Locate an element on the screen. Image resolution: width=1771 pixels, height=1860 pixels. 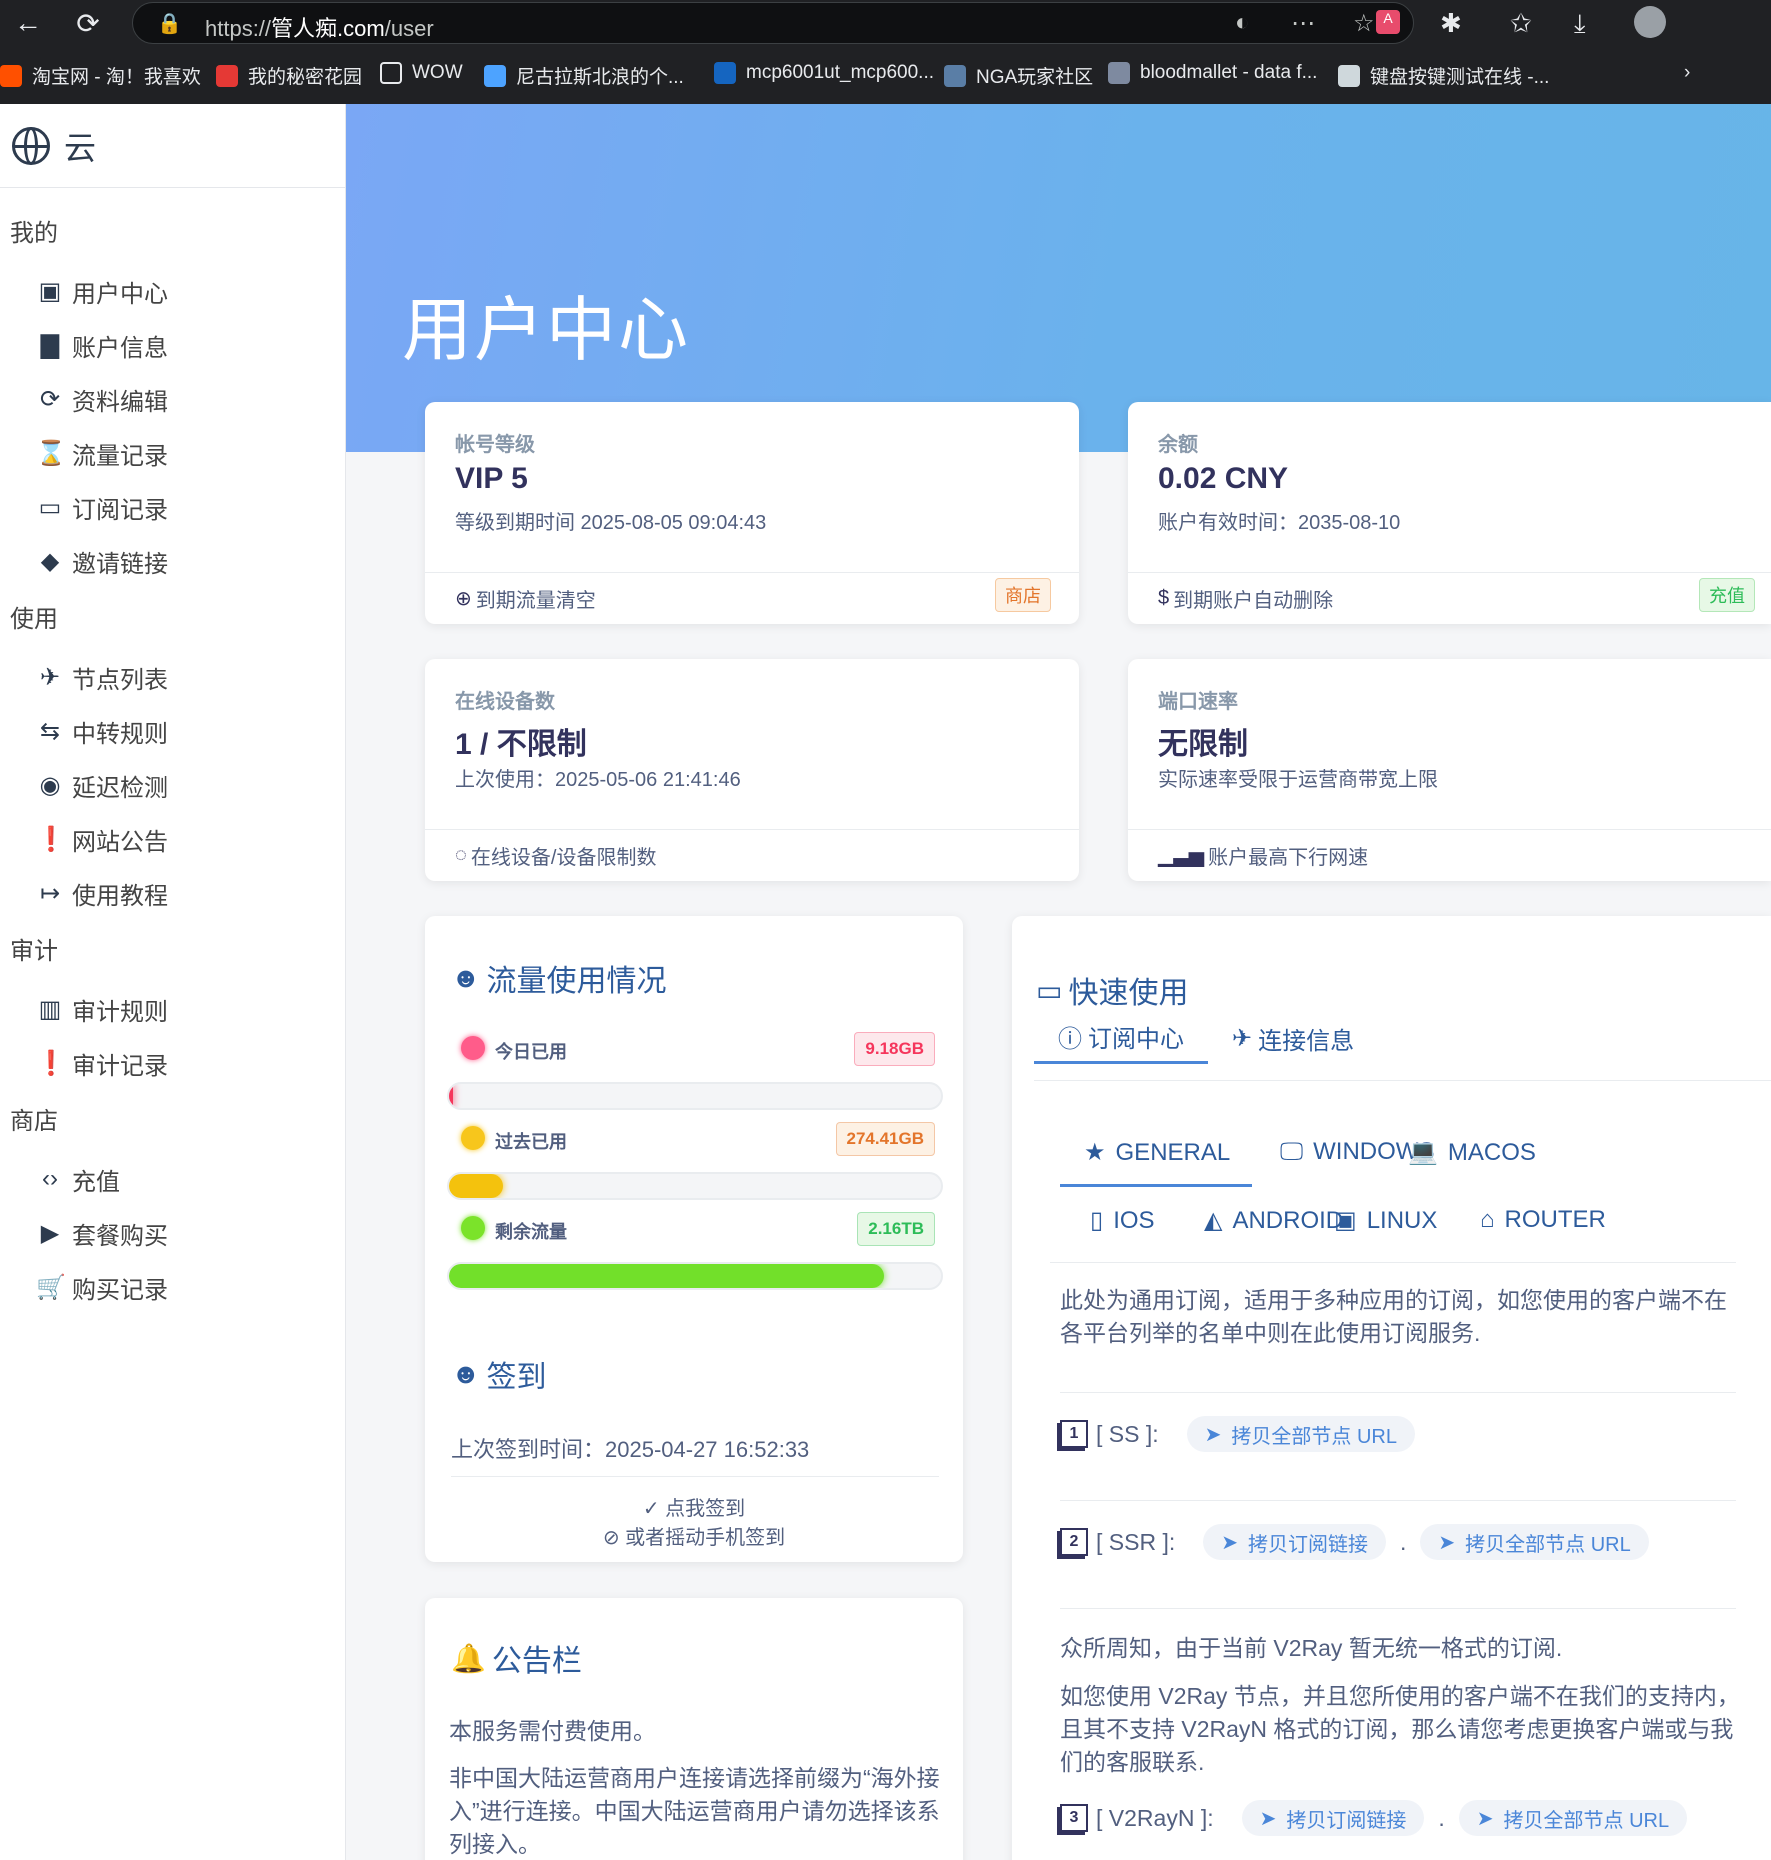
address-bar: 🔒 https://管人痴.com/user ◐ ⋯ ☆ is located at coordinates (773, 23).